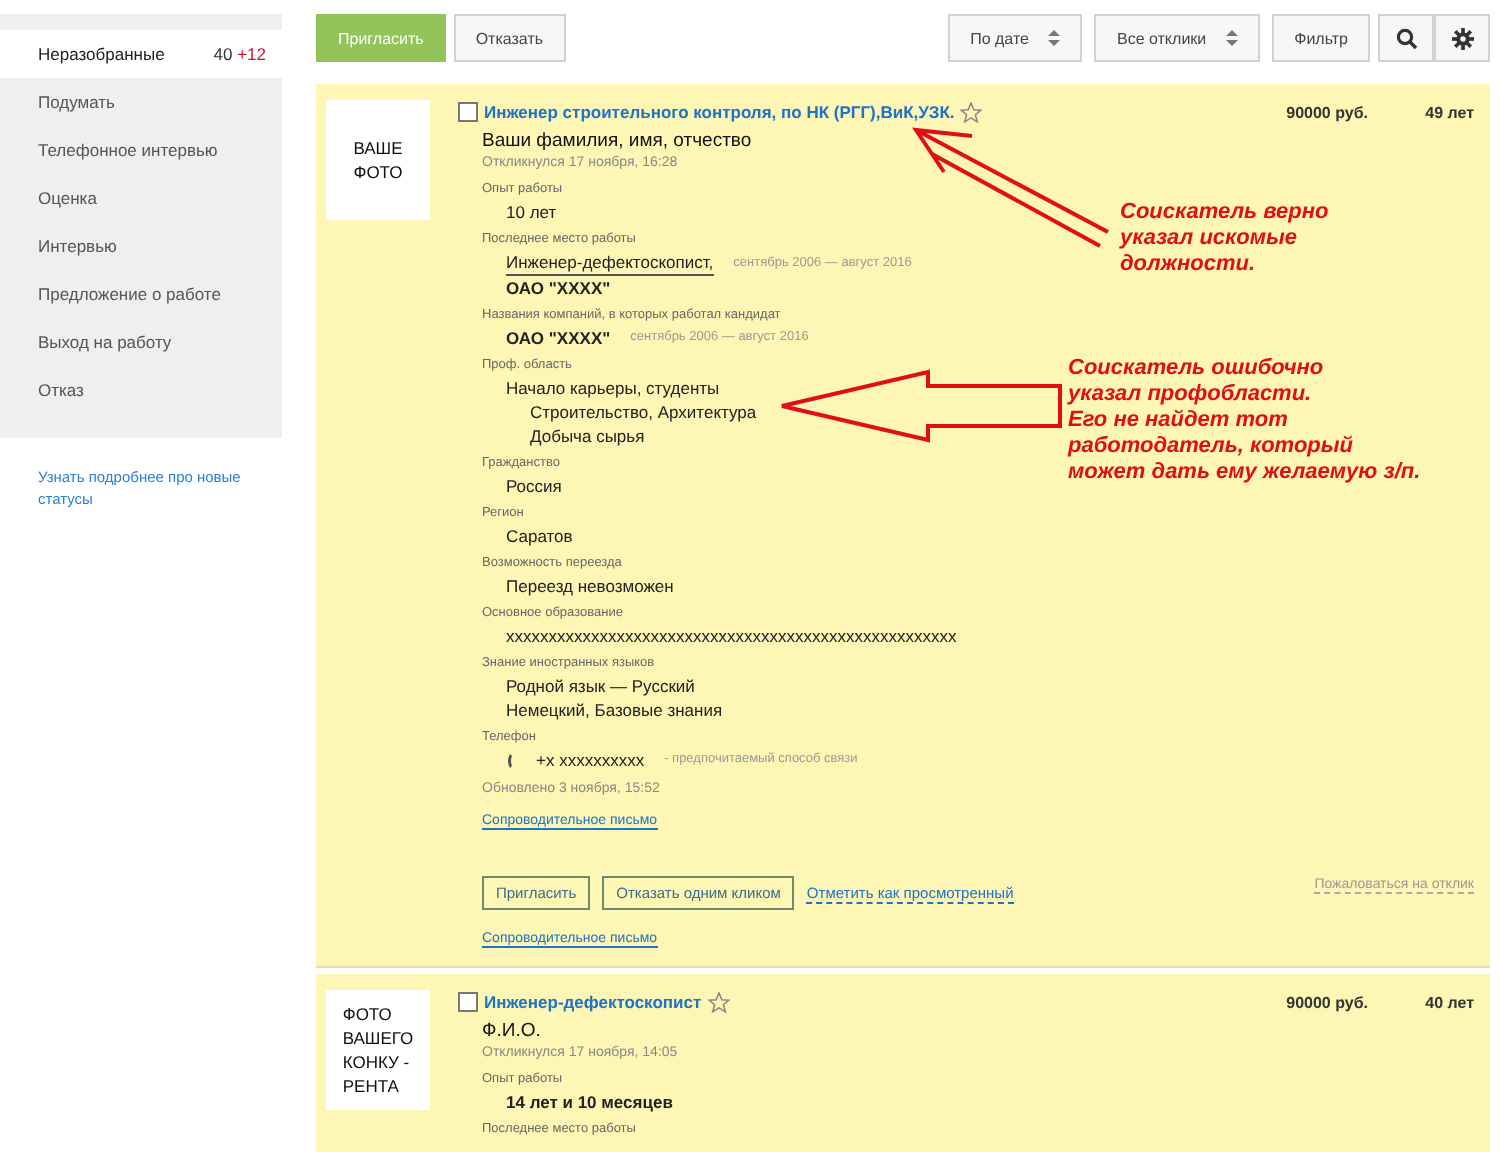  Describe the element at coordinates (378, 160) in the screenshot. I see `photo-caption: ВАШЕ ФОТО` at that location.